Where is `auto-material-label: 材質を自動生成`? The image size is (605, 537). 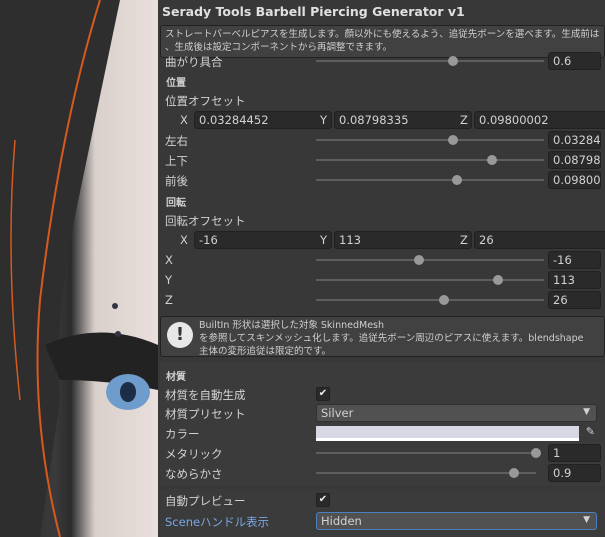
auto-material-label: 材質を自動生成 is located at coordinates (205, 395).